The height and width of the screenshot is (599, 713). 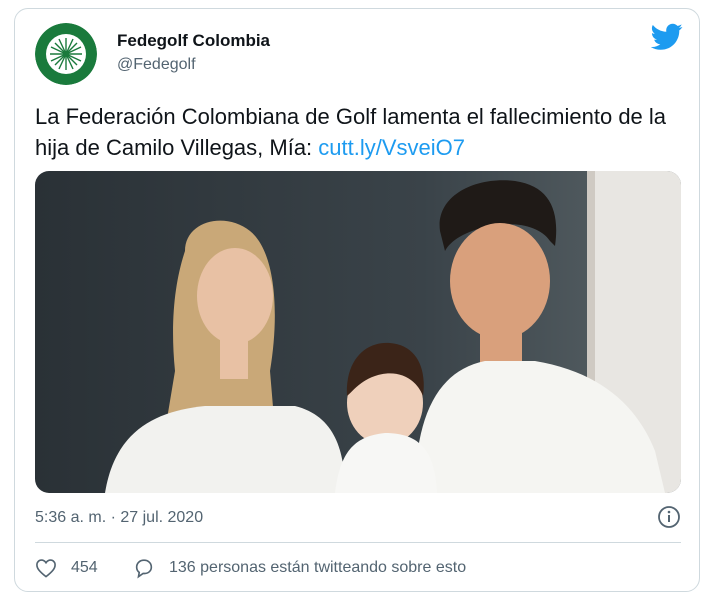 What do you see at coordinates (193, 41) in the screenshot?
I see `author-name: Fedegolf Colombia` at bounding box center [193, 41].